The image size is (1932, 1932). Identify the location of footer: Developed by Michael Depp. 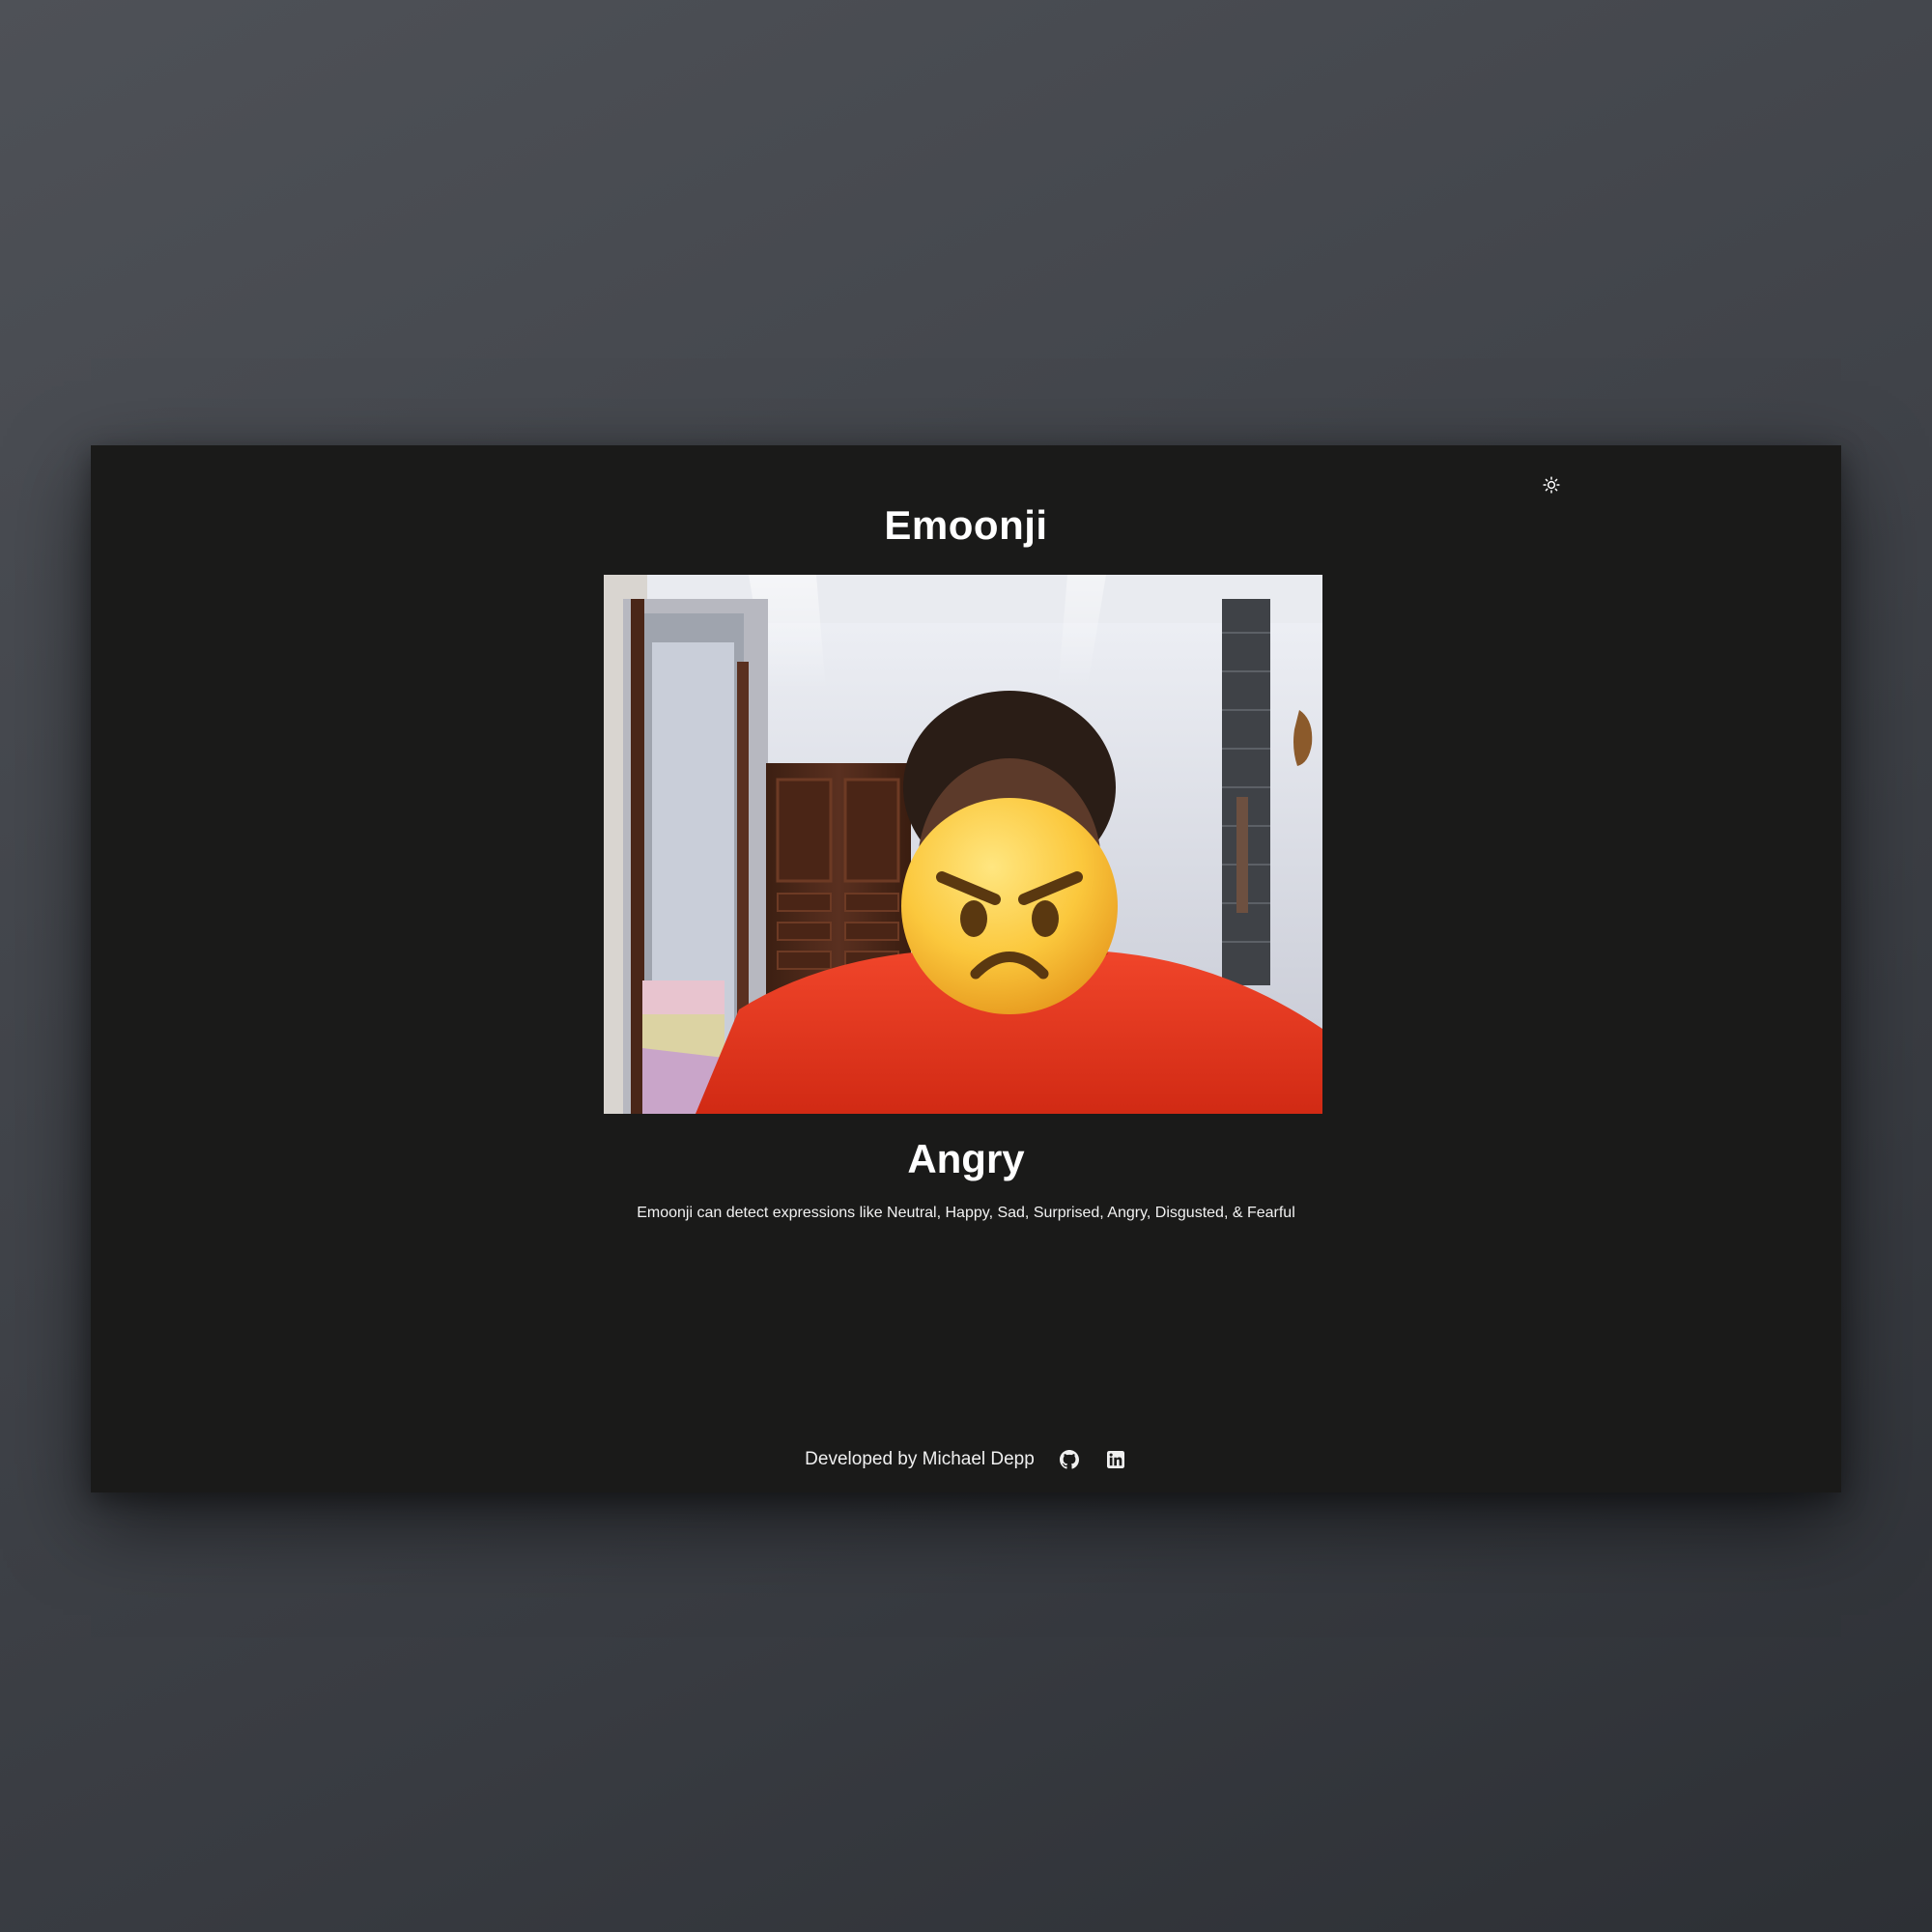
(966, 1459).